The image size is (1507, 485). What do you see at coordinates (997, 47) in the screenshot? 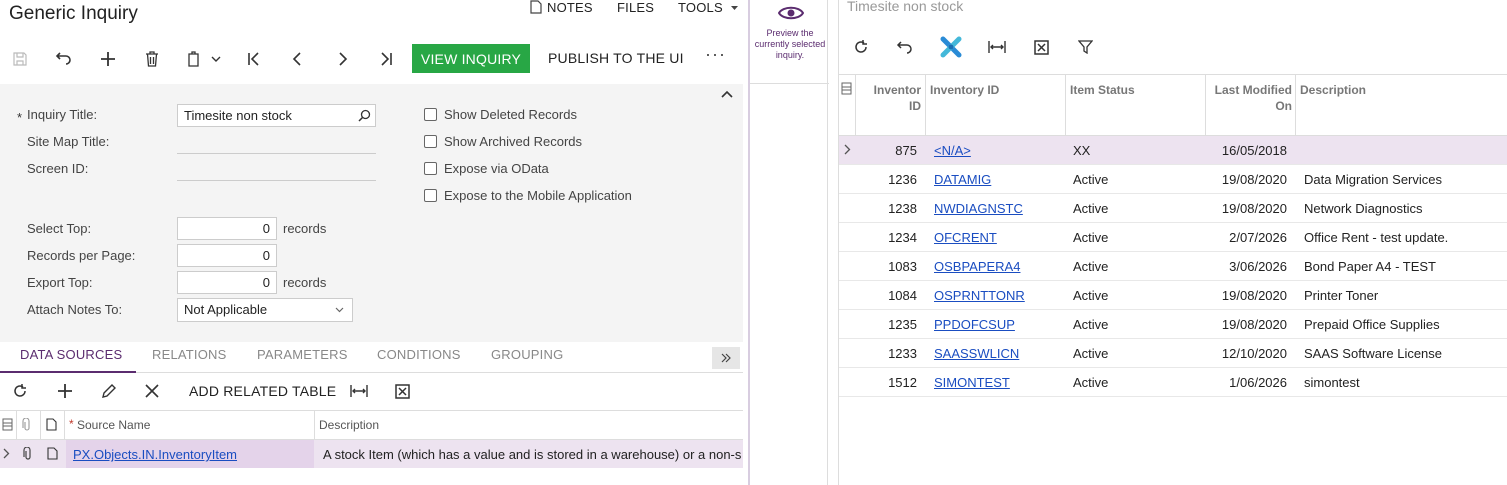
I see `fit-columns-results-icon` at bounding box center [997, 47].